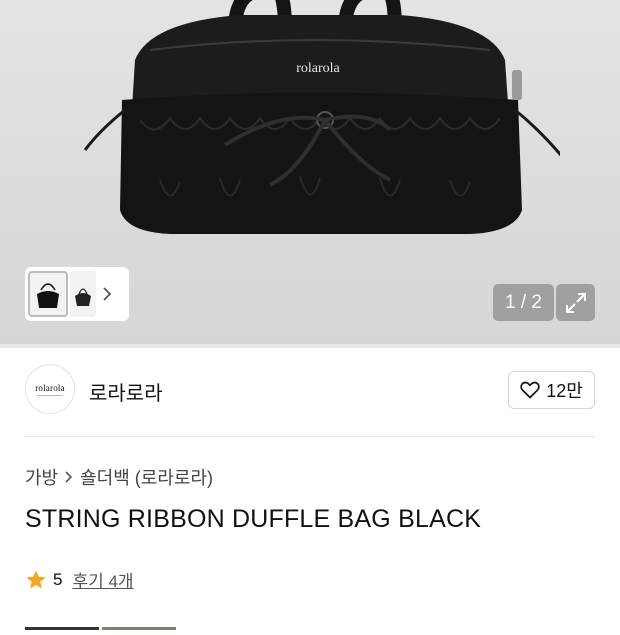 Image resolution: width=620 pixels, height=635 pixels. Describe the element at coordinates (310, 391) in the screenshot. I see `store-row: rolarola 로라로라 12만` at that location.